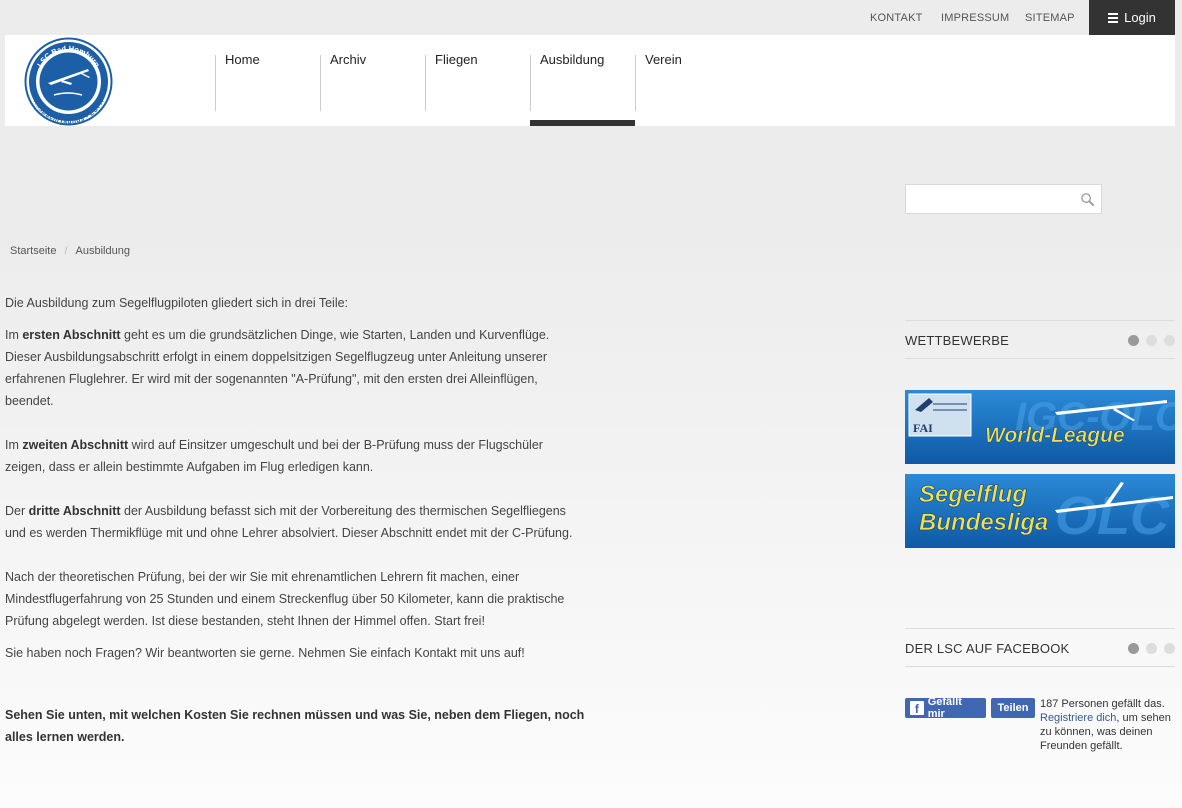 Image resolution: width=1182 pixels, height=808 pixels. I want to click on banner2-line2: Bundesliga, so click(983, 522).